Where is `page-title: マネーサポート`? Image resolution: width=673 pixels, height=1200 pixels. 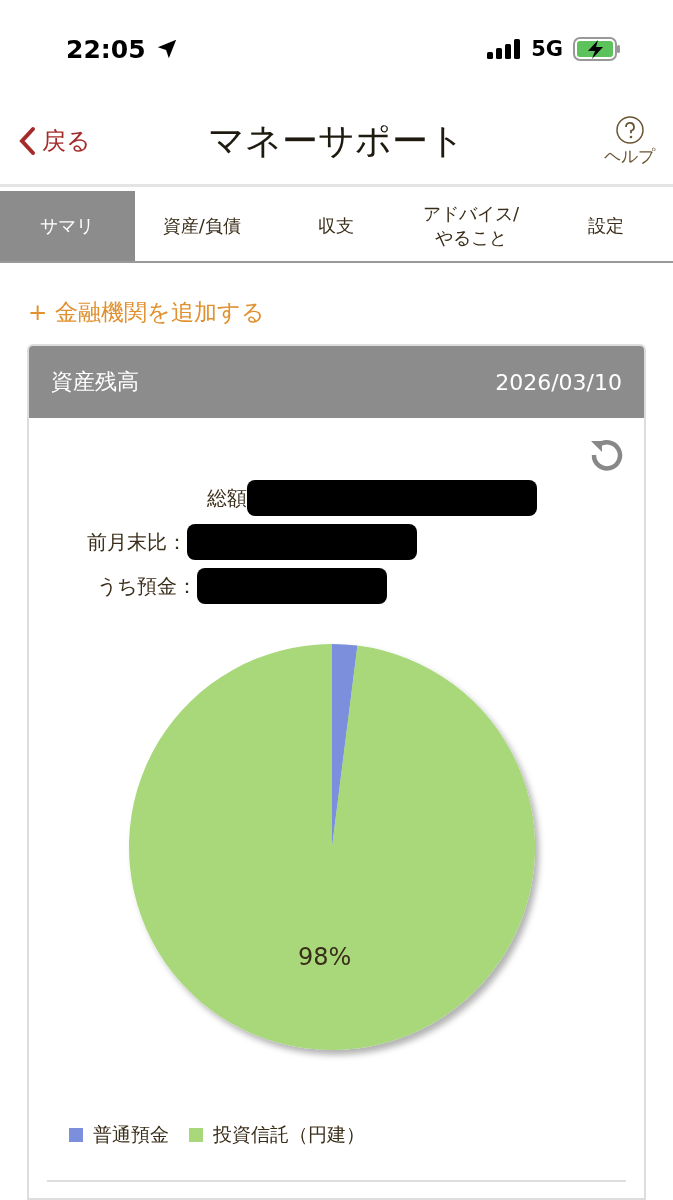
page-title: マネーサポート is located at coordinates (336, 140).